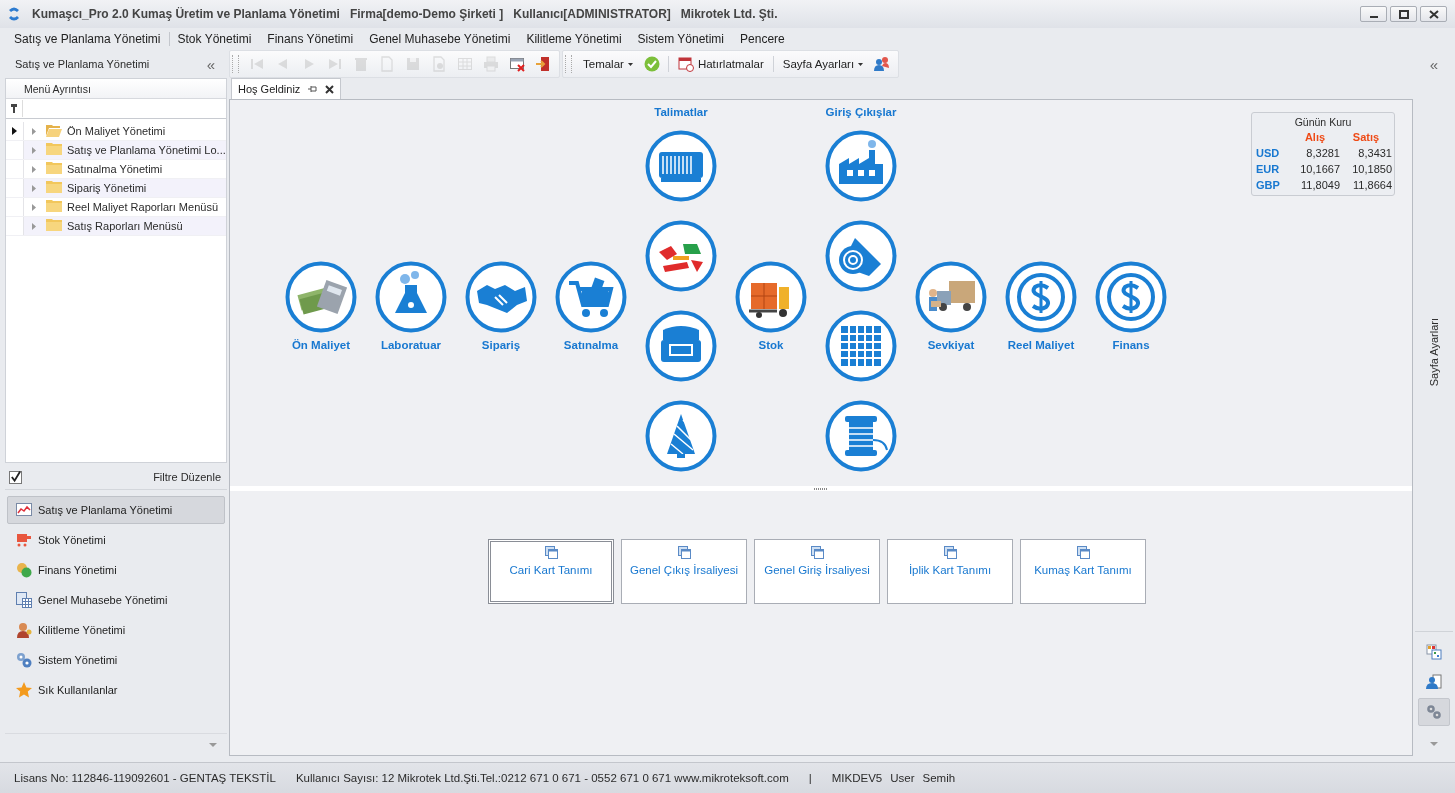  What do you see at coordinates (1434, 64) in the screenshot?
I see `expand-panel-button: «` at bounding box center [1434, 64].